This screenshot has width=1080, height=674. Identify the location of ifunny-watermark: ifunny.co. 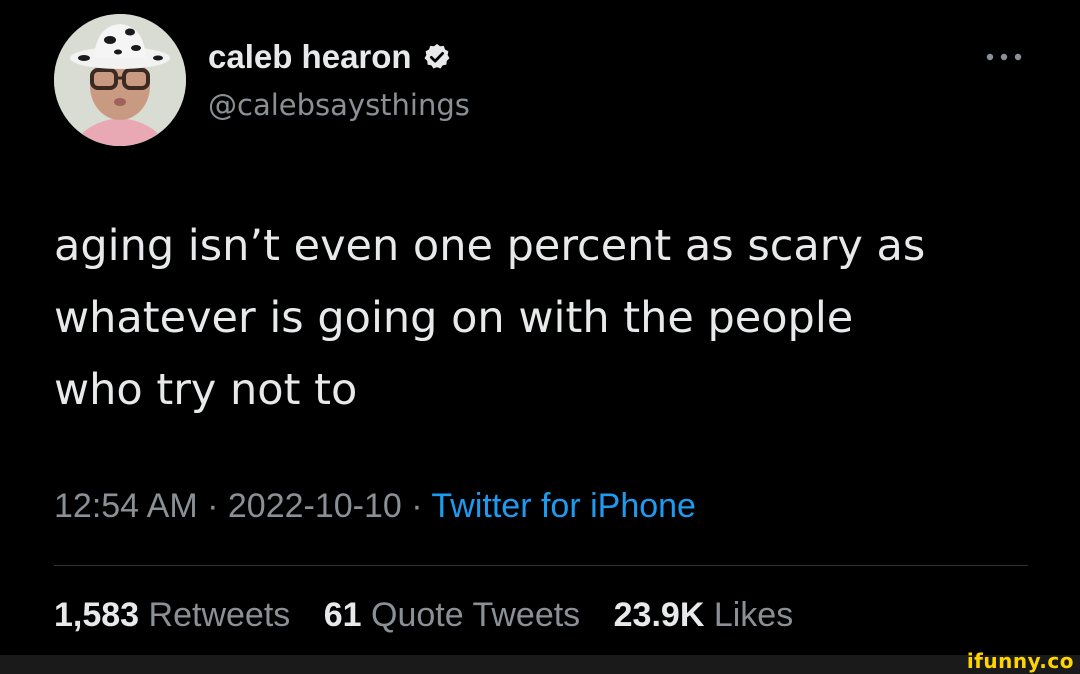
(1020, 661).